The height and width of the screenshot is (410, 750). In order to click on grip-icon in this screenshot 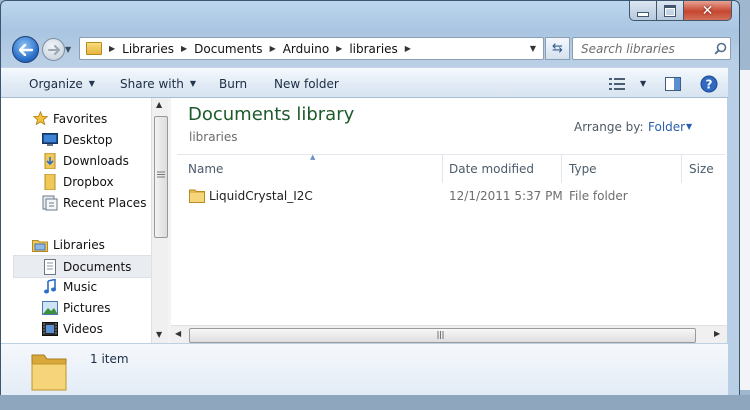, I will do `click(440, 335)`.